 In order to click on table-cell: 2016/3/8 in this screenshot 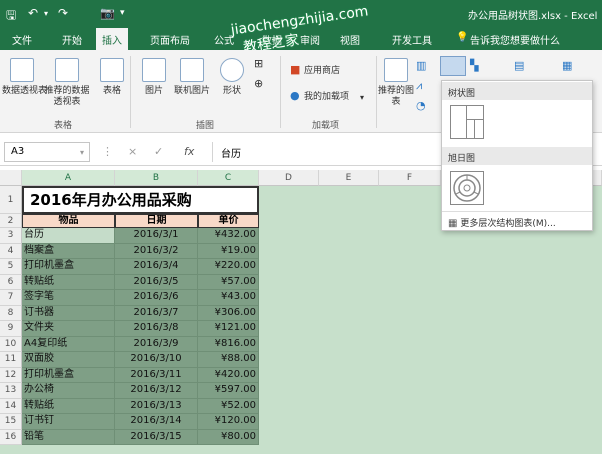, I will do `click(156, 329)`.